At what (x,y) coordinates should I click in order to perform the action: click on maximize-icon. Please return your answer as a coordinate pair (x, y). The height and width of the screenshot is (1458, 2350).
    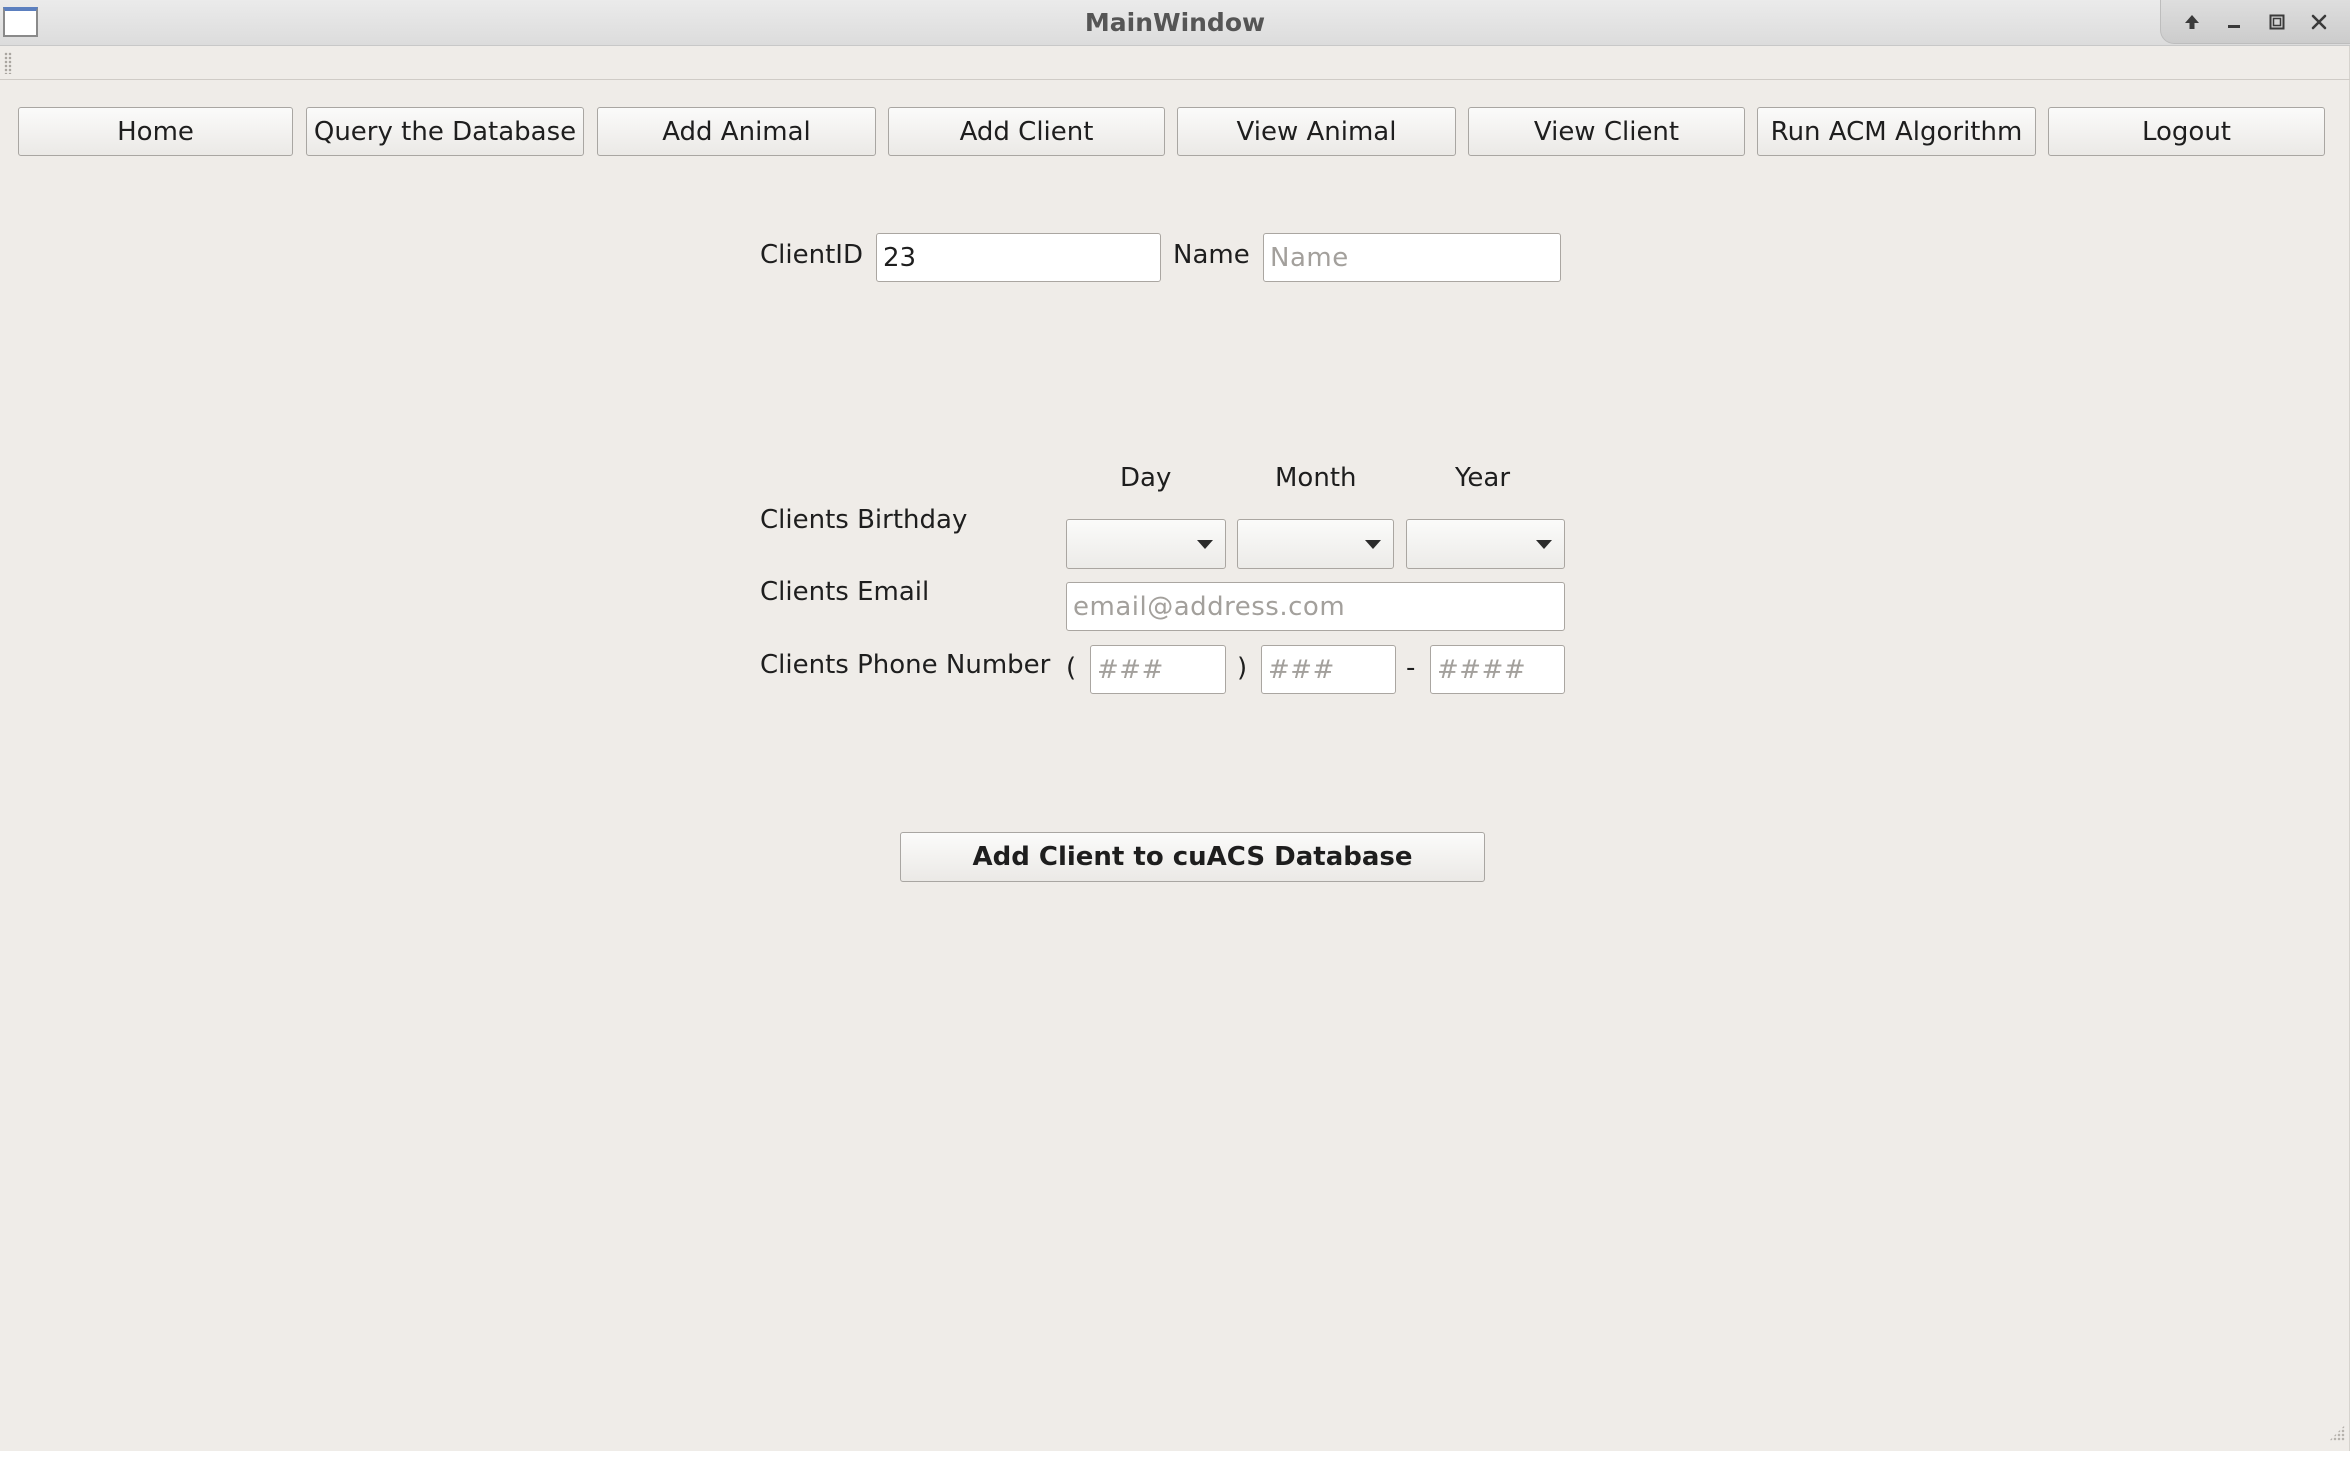
    Looking at the image, I should click on (2277, 22).